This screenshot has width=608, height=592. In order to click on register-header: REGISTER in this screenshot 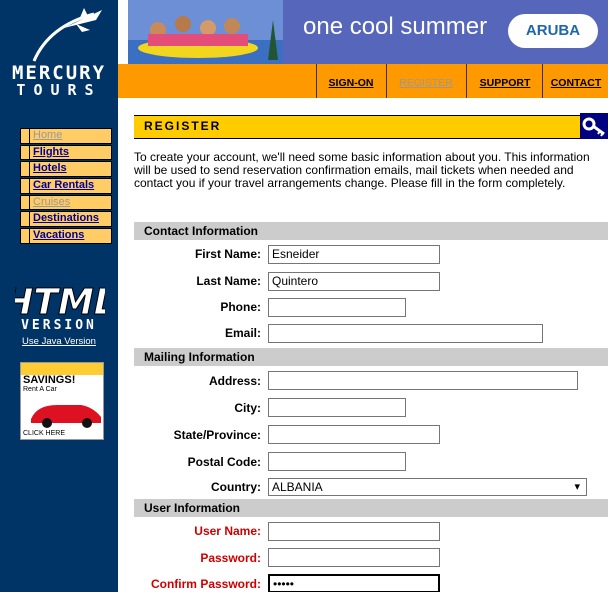, I will do `click(357, 127)`.